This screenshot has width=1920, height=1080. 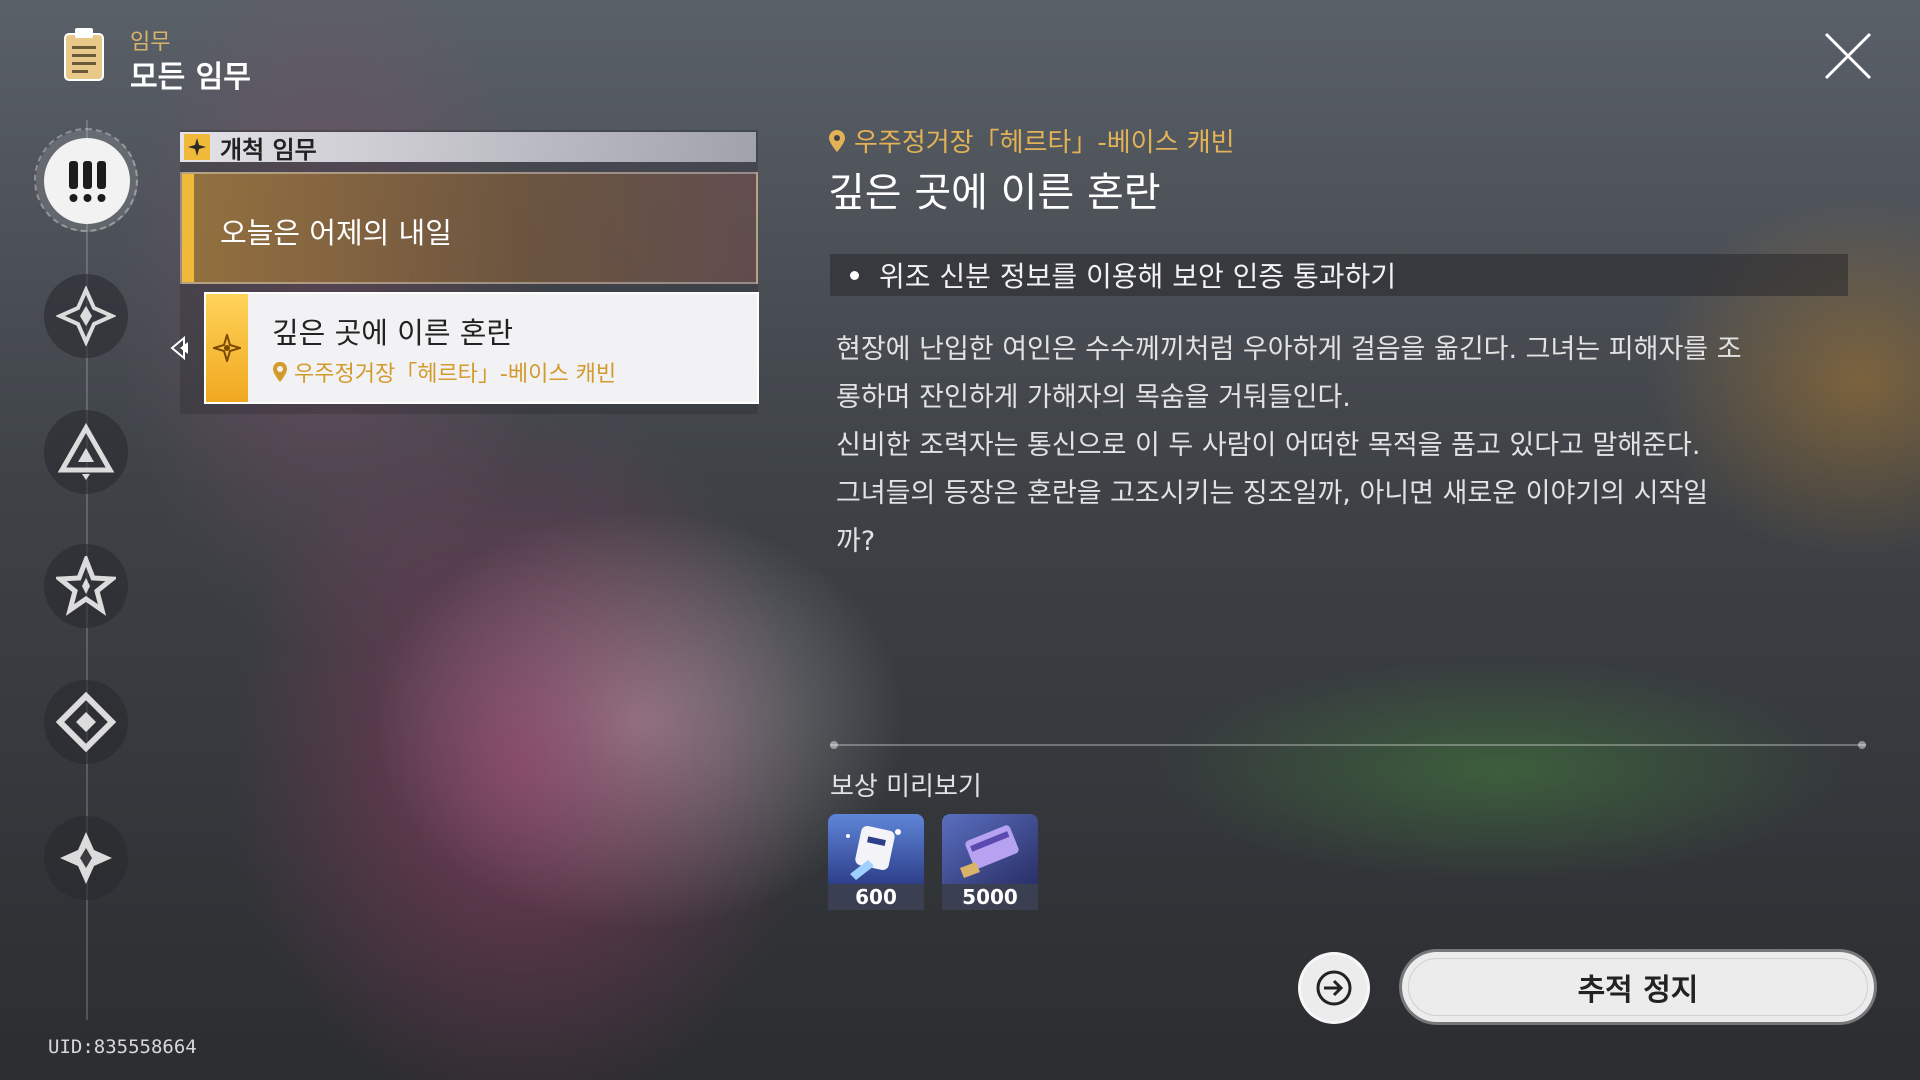 I want to click on quest-item-selected: 깊은 곳에 이른 혼란 우주정거장「헤르타」-베이스 캐빈, so click(x=481, y=348).